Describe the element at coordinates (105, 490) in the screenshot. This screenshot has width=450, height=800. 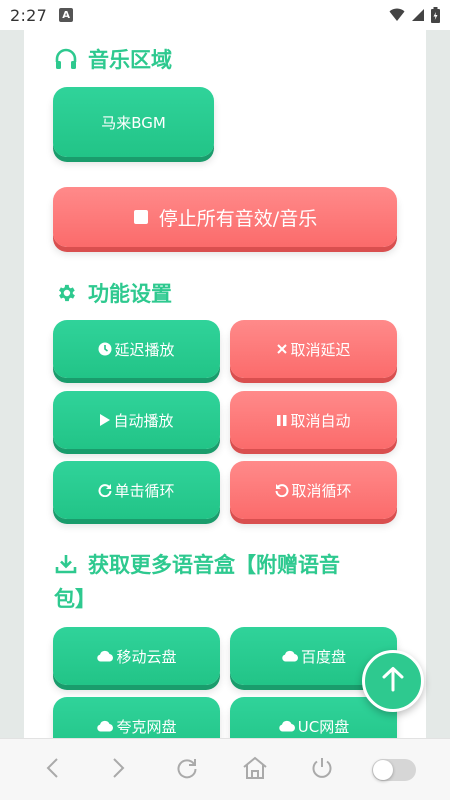
I see `redo-icon` at that location.